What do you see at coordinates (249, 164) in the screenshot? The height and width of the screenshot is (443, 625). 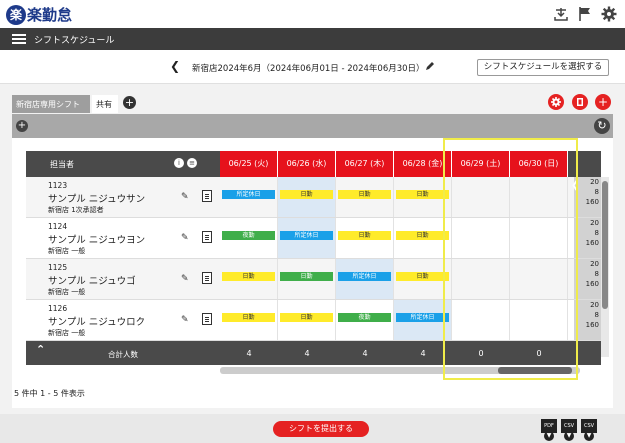 I see `header-day: 06/25 (火)` at bounding box center [249, 164].